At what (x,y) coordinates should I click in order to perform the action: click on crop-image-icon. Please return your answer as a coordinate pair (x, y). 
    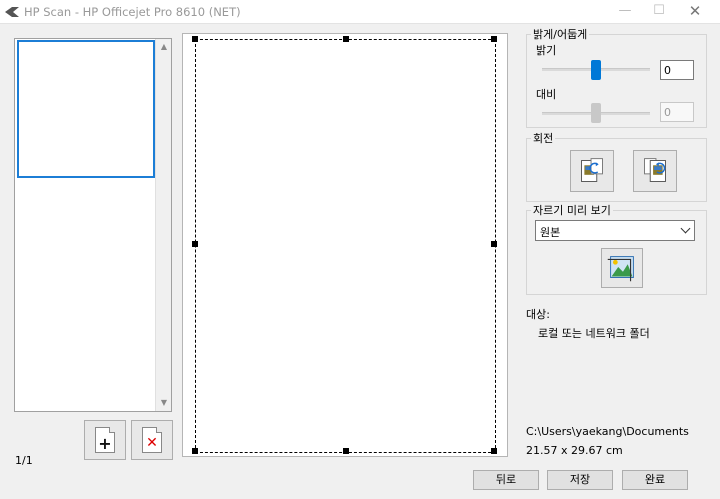
    Looking at the image, I should click on (620, 269).